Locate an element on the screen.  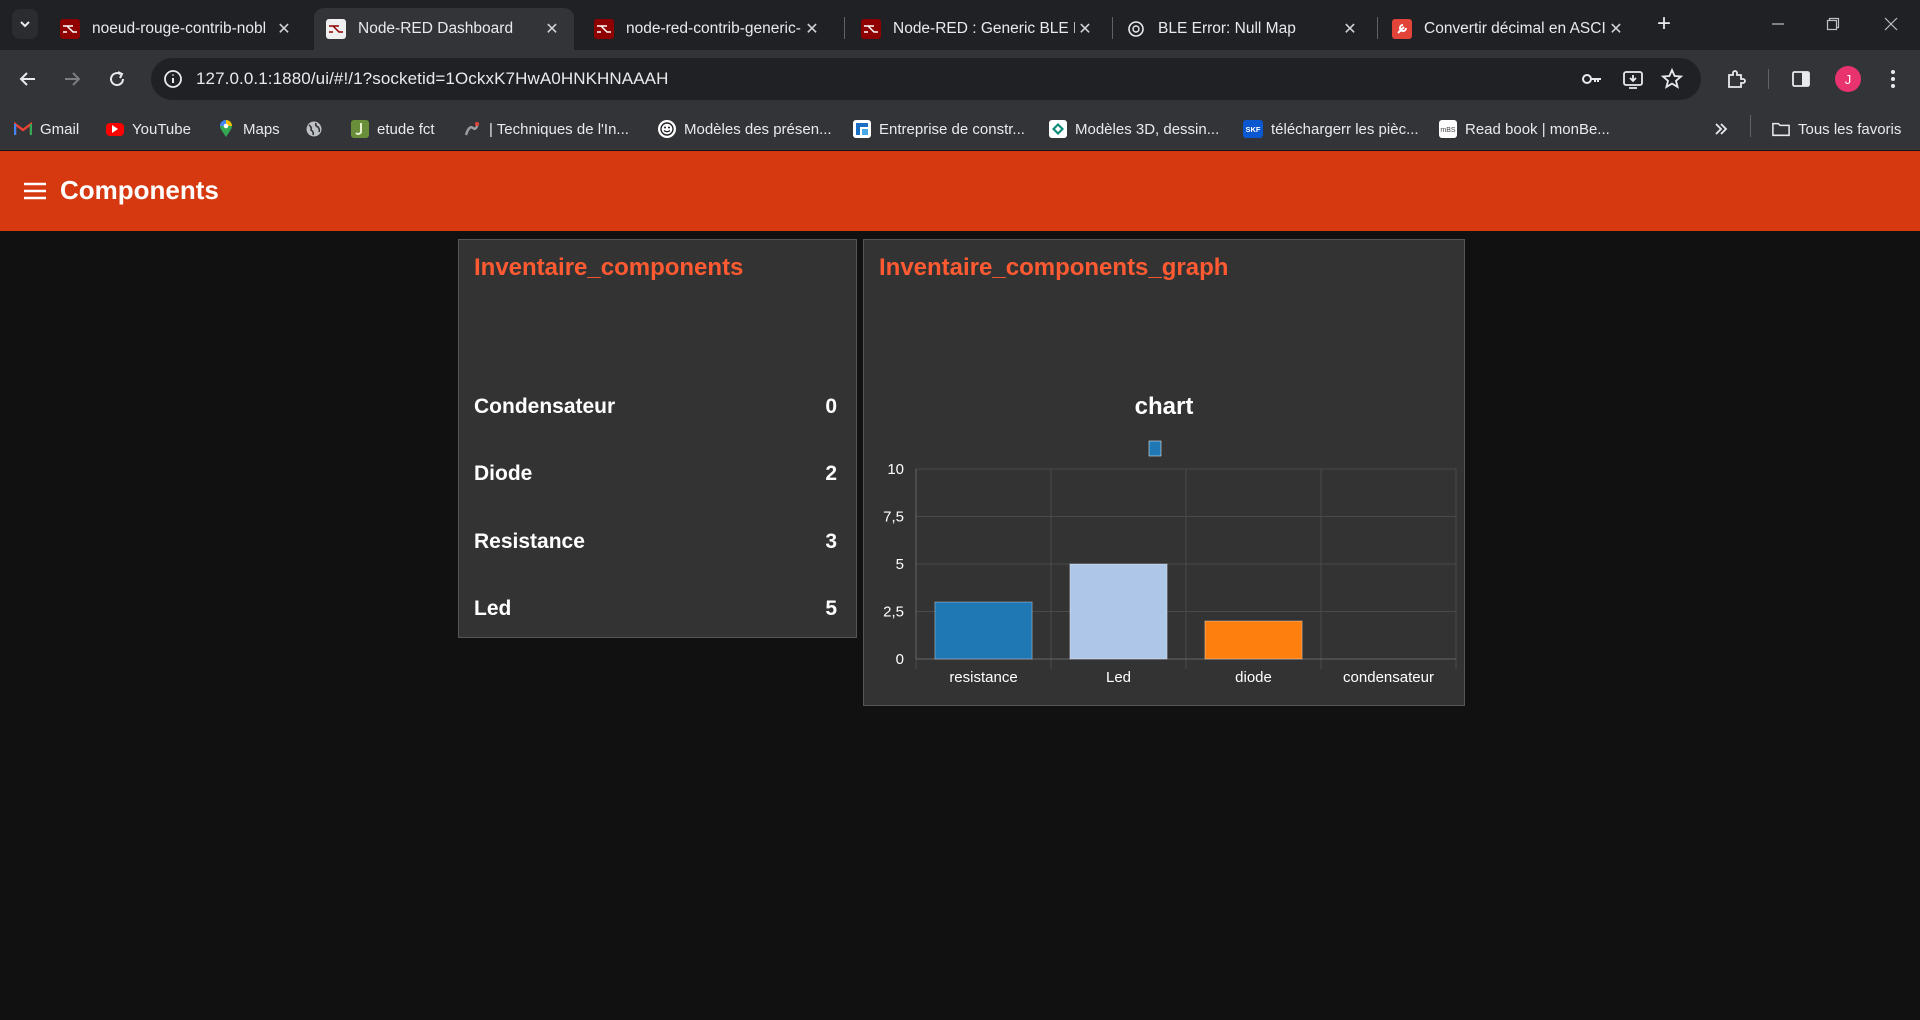
restore-button is located at coordinates (1833, 24).